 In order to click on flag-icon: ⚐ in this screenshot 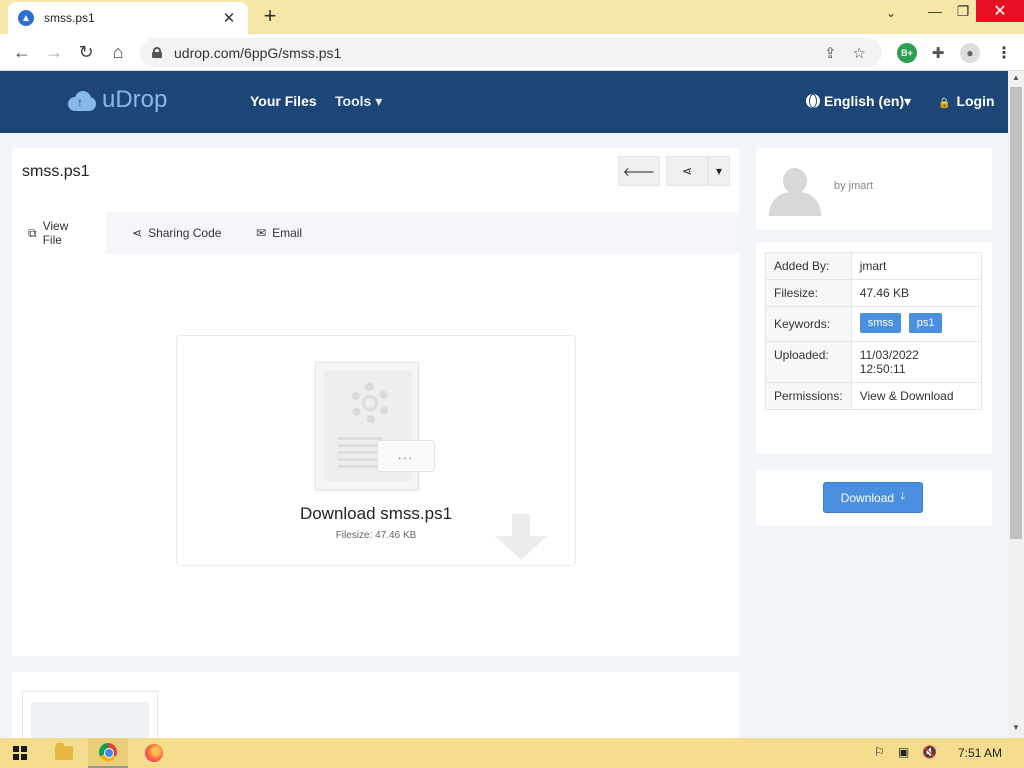, I will do `click(879, 752)`.